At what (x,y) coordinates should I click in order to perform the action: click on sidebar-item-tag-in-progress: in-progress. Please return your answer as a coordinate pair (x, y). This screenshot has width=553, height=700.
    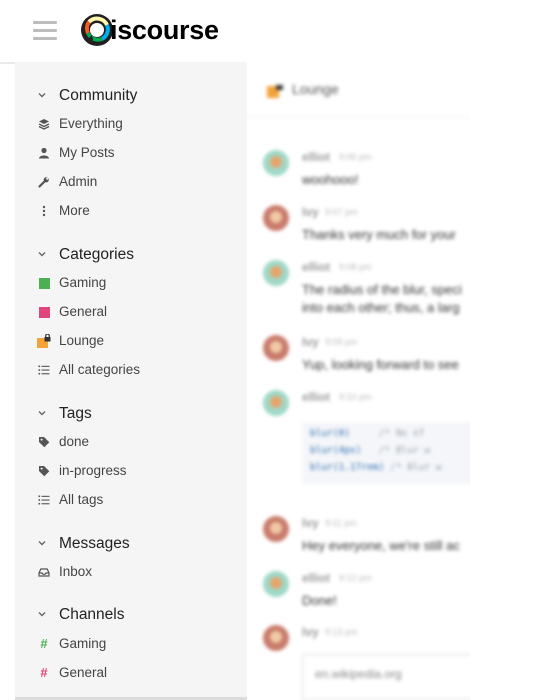
    Looking at the image, I should click on (131, 471).